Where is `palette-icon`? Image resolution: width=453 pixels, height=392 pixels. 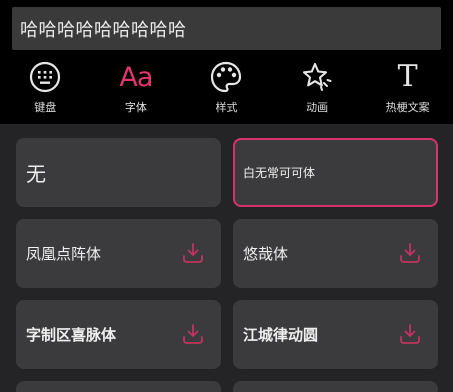 palette-icon is located at coordinates (226, 77).